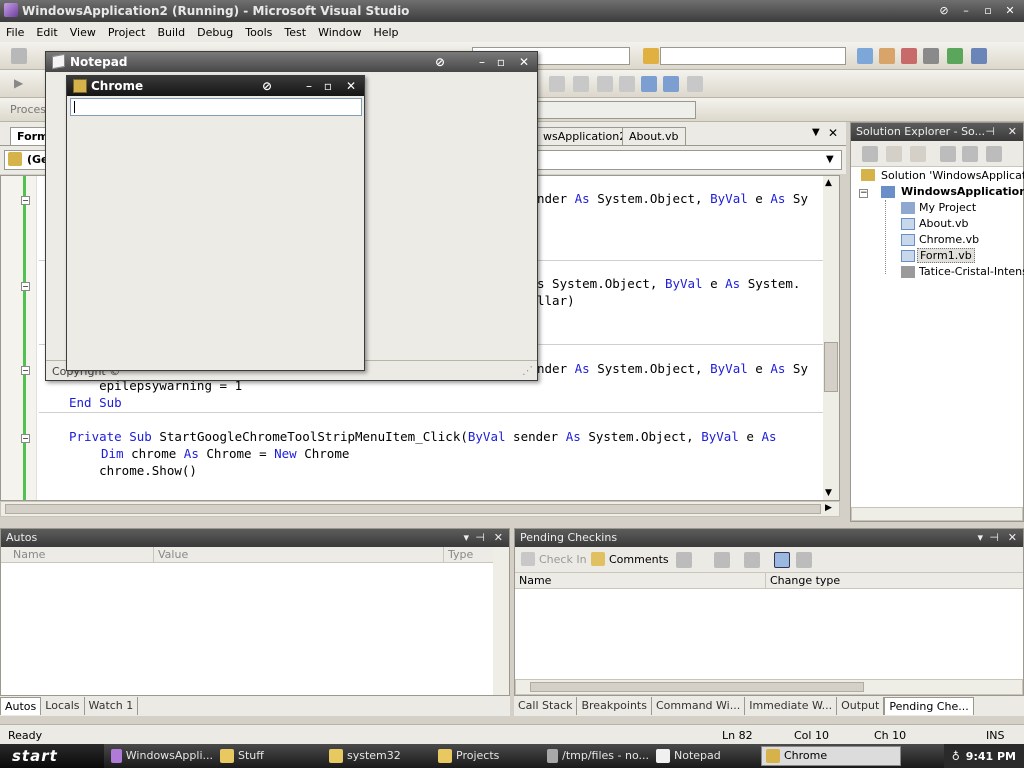  I want to click on taskbar-item-chrome: Chrome, so click(831, 756).